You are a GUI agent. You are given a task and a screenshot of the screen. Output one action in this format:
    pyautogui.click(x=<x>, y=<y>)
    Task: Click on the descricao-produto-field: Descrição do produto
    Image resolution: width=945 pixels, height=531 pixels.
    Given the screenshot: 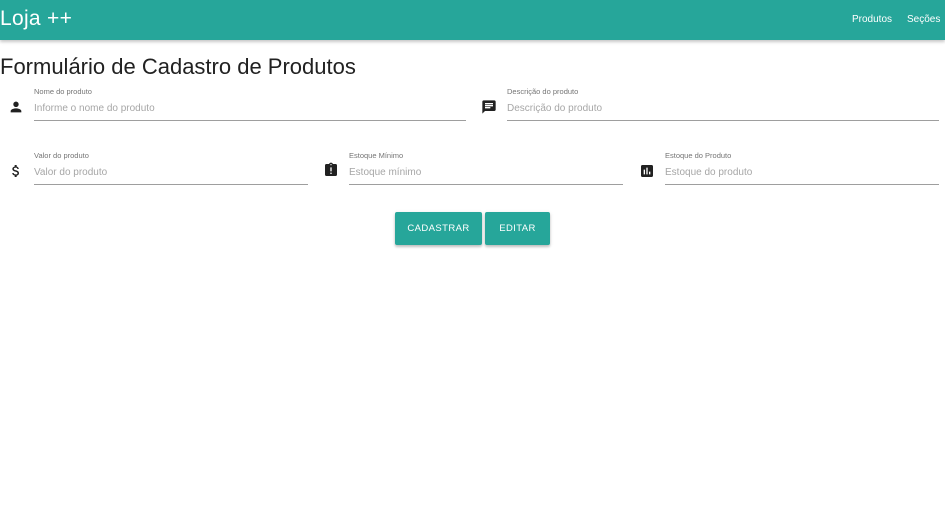 What is the action you would take?
    pyautogui.click(x=723, y=105)
    